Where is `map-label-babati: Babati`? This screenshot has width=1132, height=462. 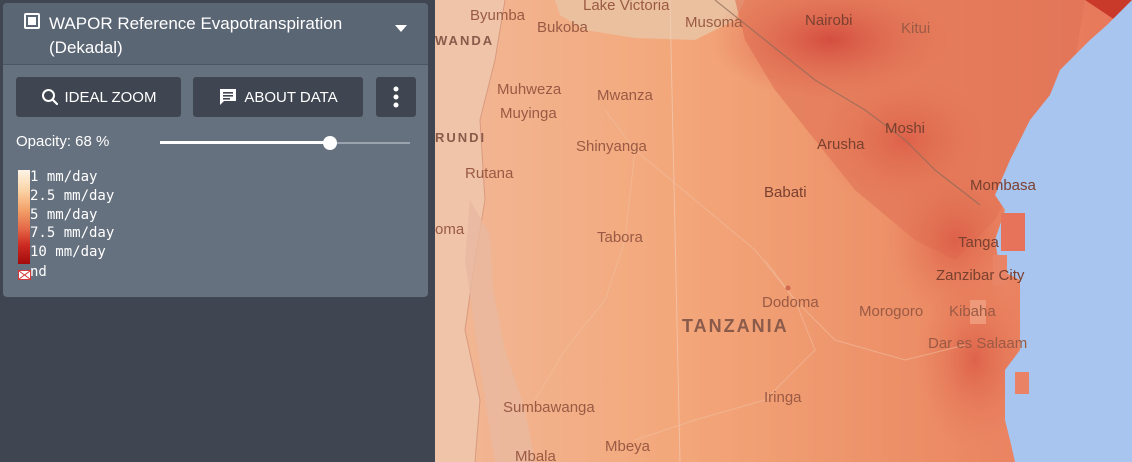
map-label-babati: Babati is located at coordinates (785, 192).